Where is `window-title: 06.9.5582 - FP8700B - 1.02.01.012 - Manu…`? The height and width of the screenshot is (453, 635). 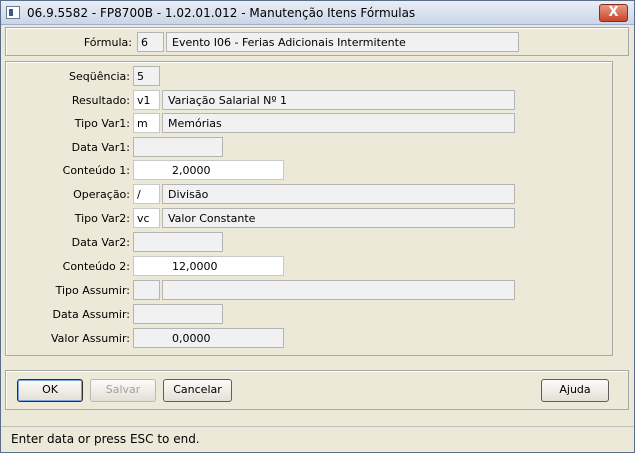 window-title: 06.9.5582 - FP8700B - 1.02.01.012 - Manu… is located at coordinates (221, 13).